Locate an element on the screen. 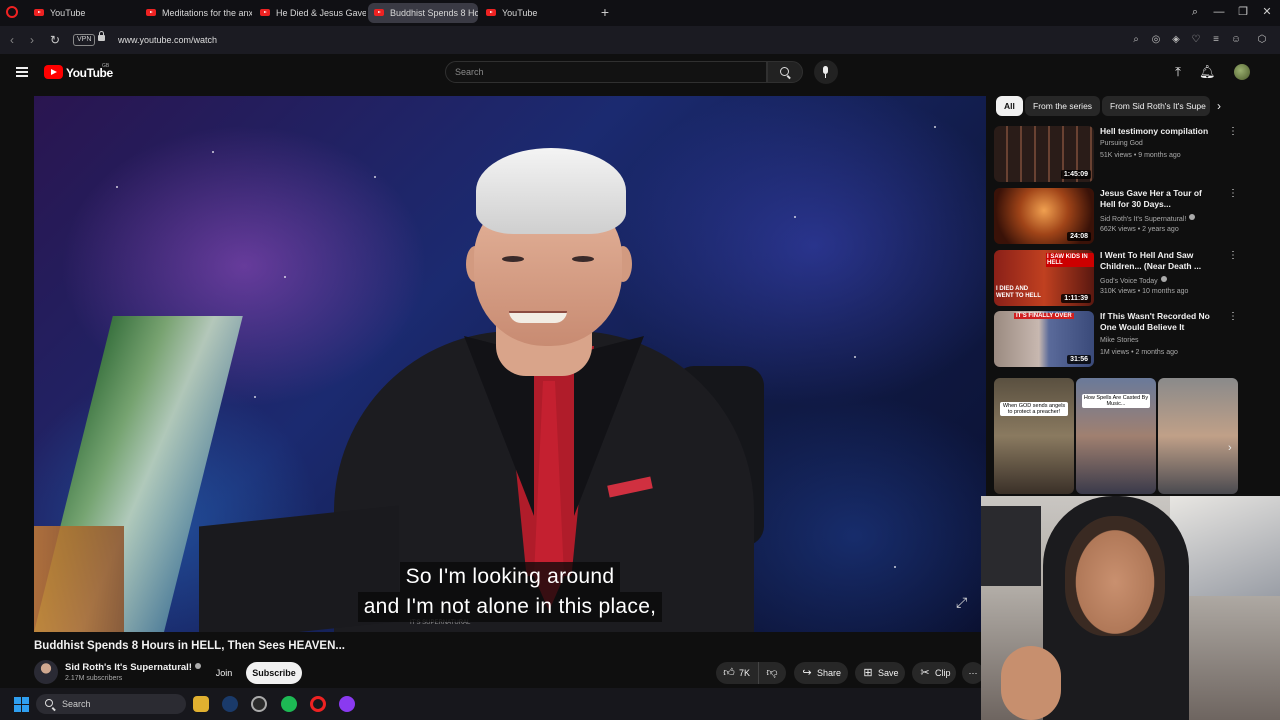 The height and width of the screenshot is (720, 1280). browser-tab: He Died & Jesus Gave Hir is located at coordinates (310, 13).